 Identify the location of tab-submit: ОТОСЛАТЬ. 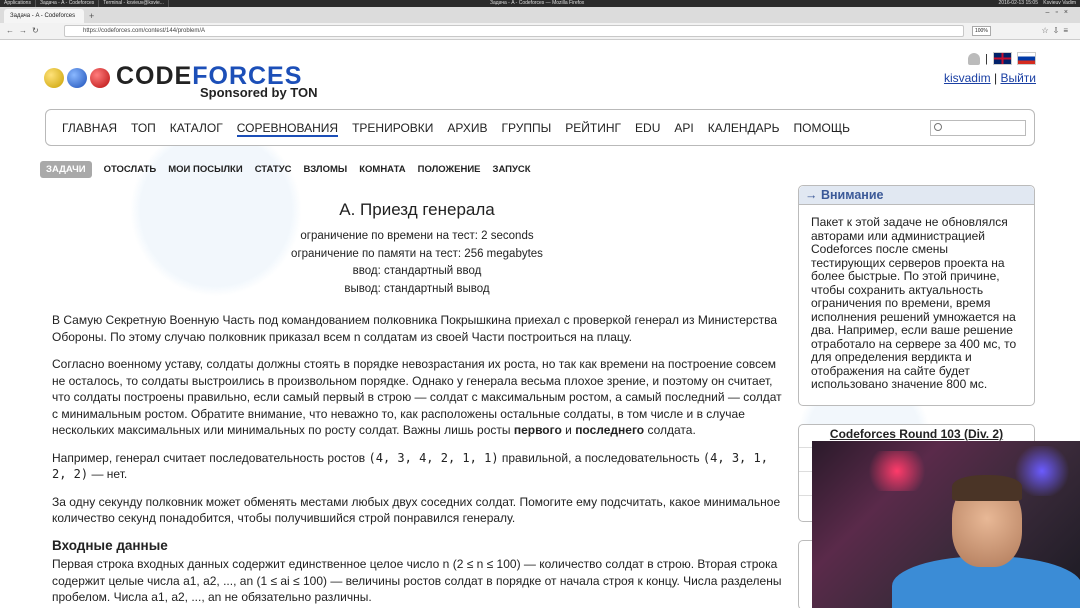
(130, 169).